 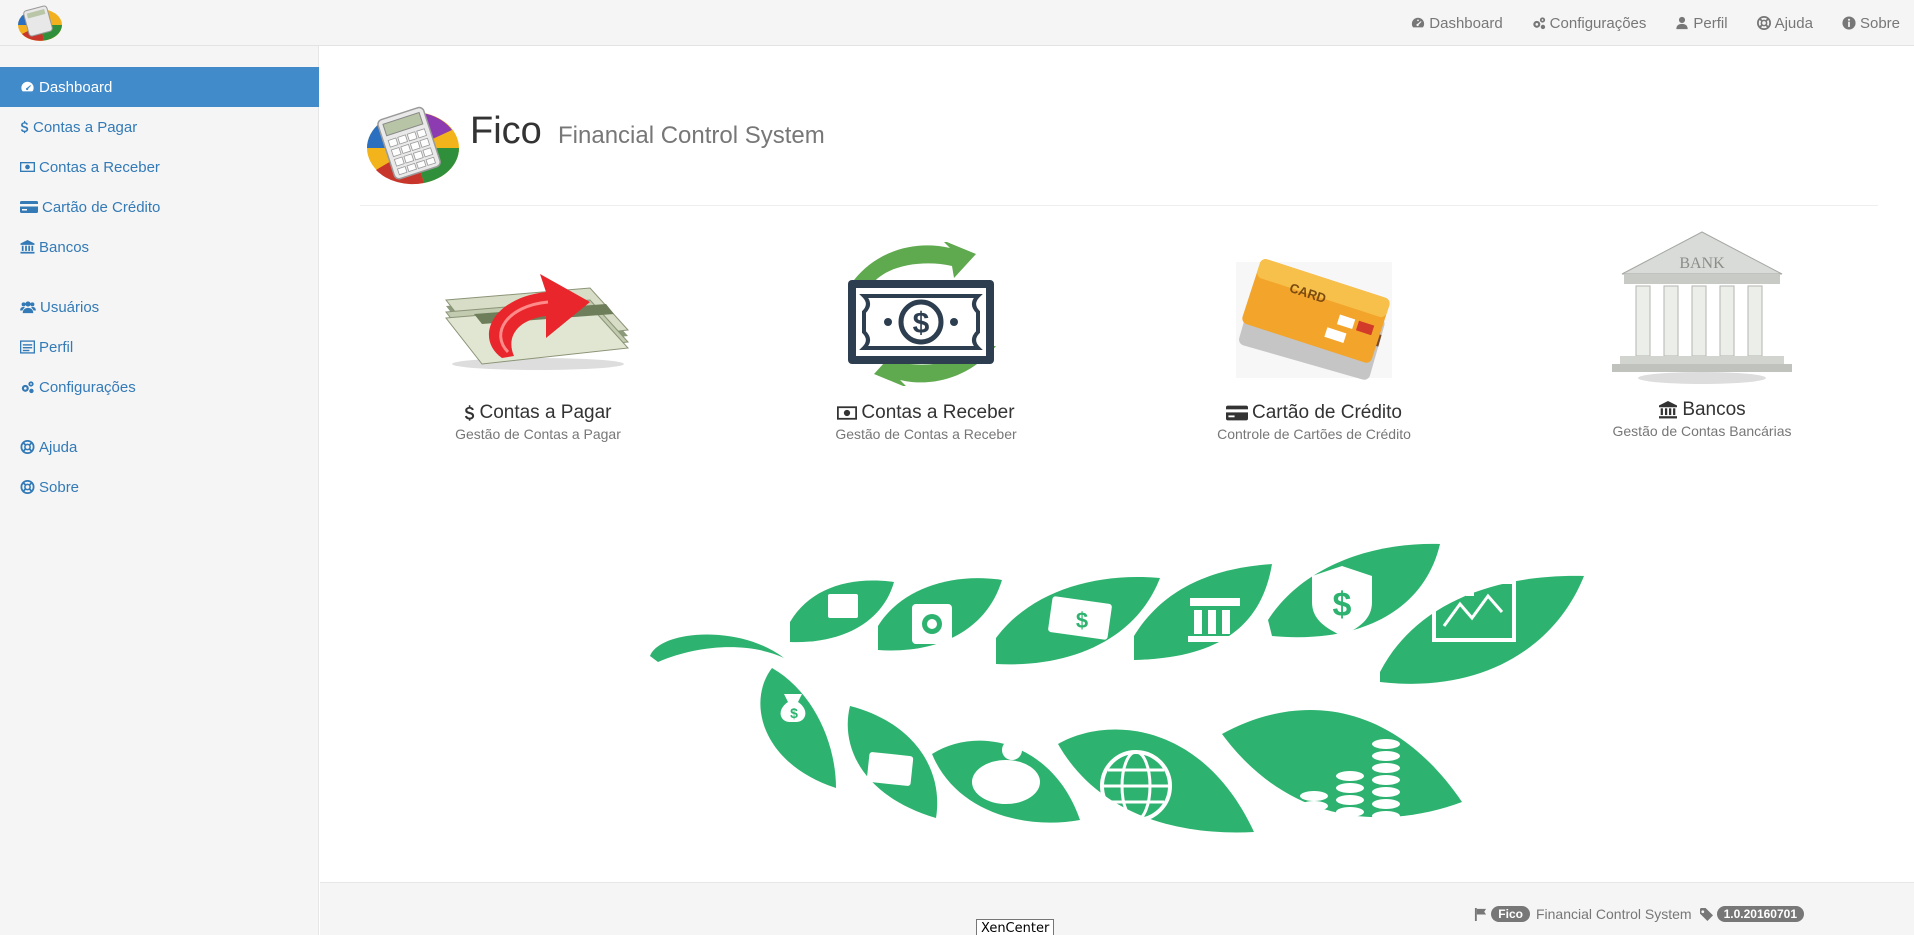 I want to click on sidebar-item-label: Perfil, so click(x=56, y=347).